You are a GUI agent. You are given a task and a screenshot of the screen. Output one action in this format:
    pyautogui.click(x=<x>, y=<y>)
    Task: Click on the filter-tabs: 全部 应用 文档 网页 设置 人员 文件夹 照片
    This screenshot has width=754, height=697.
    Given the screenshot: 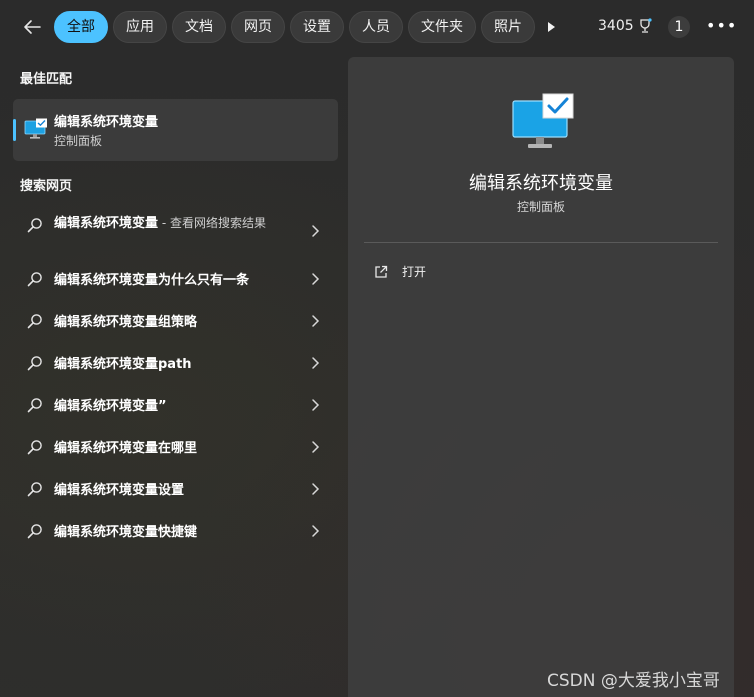 What is the action you would take?
    pyautogui.click(x=294, y=27)
    